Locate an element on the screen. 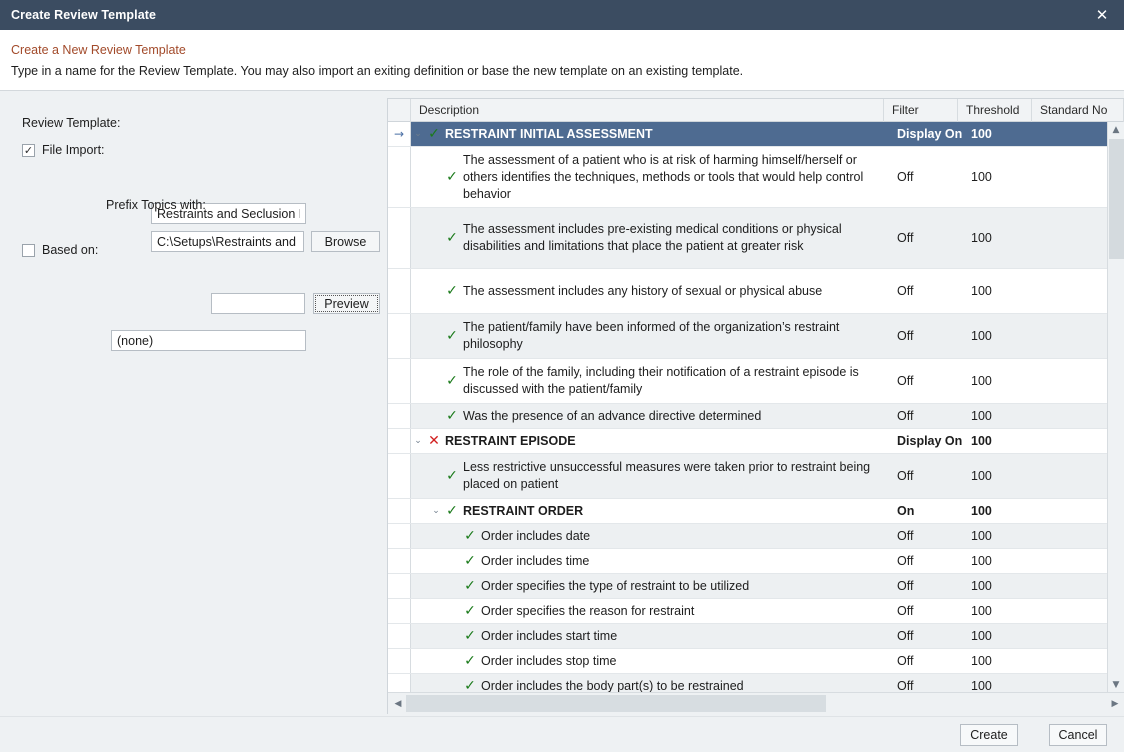 The image size is (1124, 752). table-row: ✓ Order includes start time Off 100 is located at coordinates (756, 636).